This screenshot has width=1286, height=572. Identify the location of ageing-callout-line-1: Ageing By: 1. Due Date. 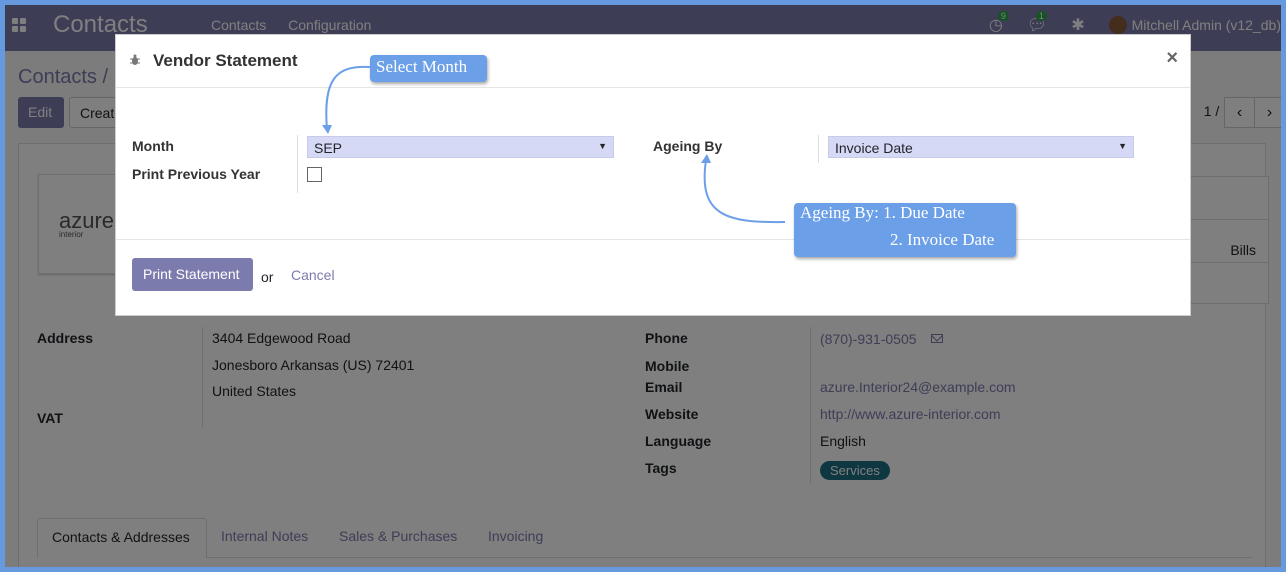
(882, 212).